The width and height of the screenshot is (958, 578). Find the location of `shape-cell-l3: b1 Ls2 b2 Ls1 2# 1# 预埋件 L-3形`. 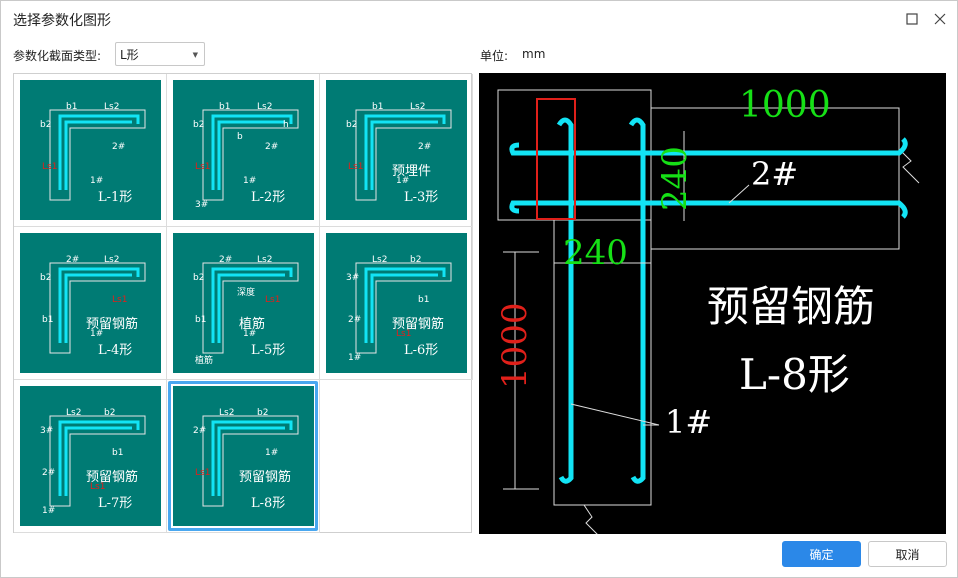

shape-cell-l3: b1 Ls2 b2 Ls1 2# 1# 预埋件 L-3形 is located at coordinates (396, 150).